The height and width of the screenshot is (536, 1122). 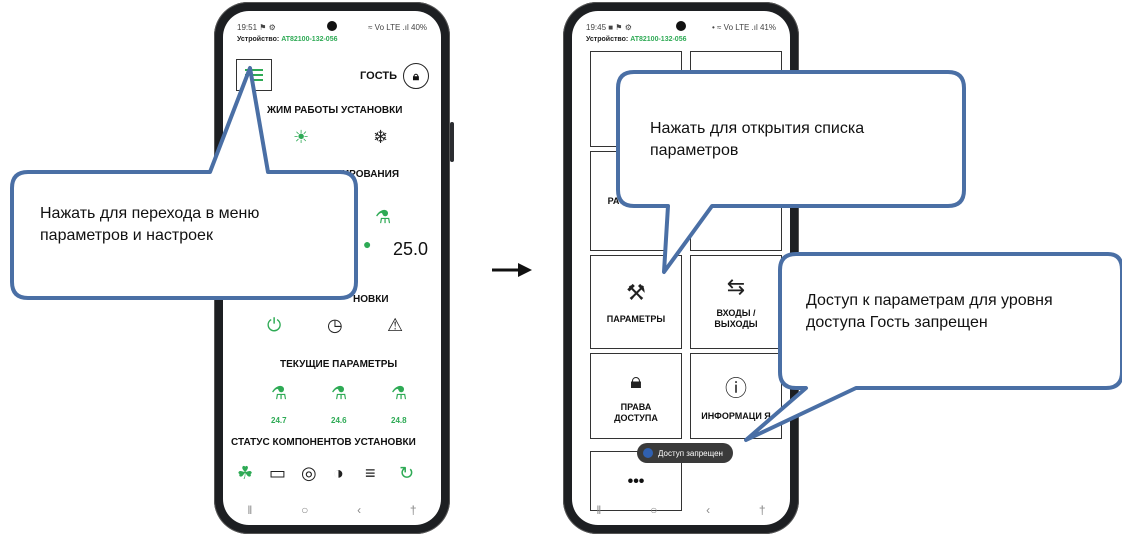 What do you see at coordinates (278, 473) in the screenshot?
I see `heater-icon: ▭` at bounding box center [278, 473].